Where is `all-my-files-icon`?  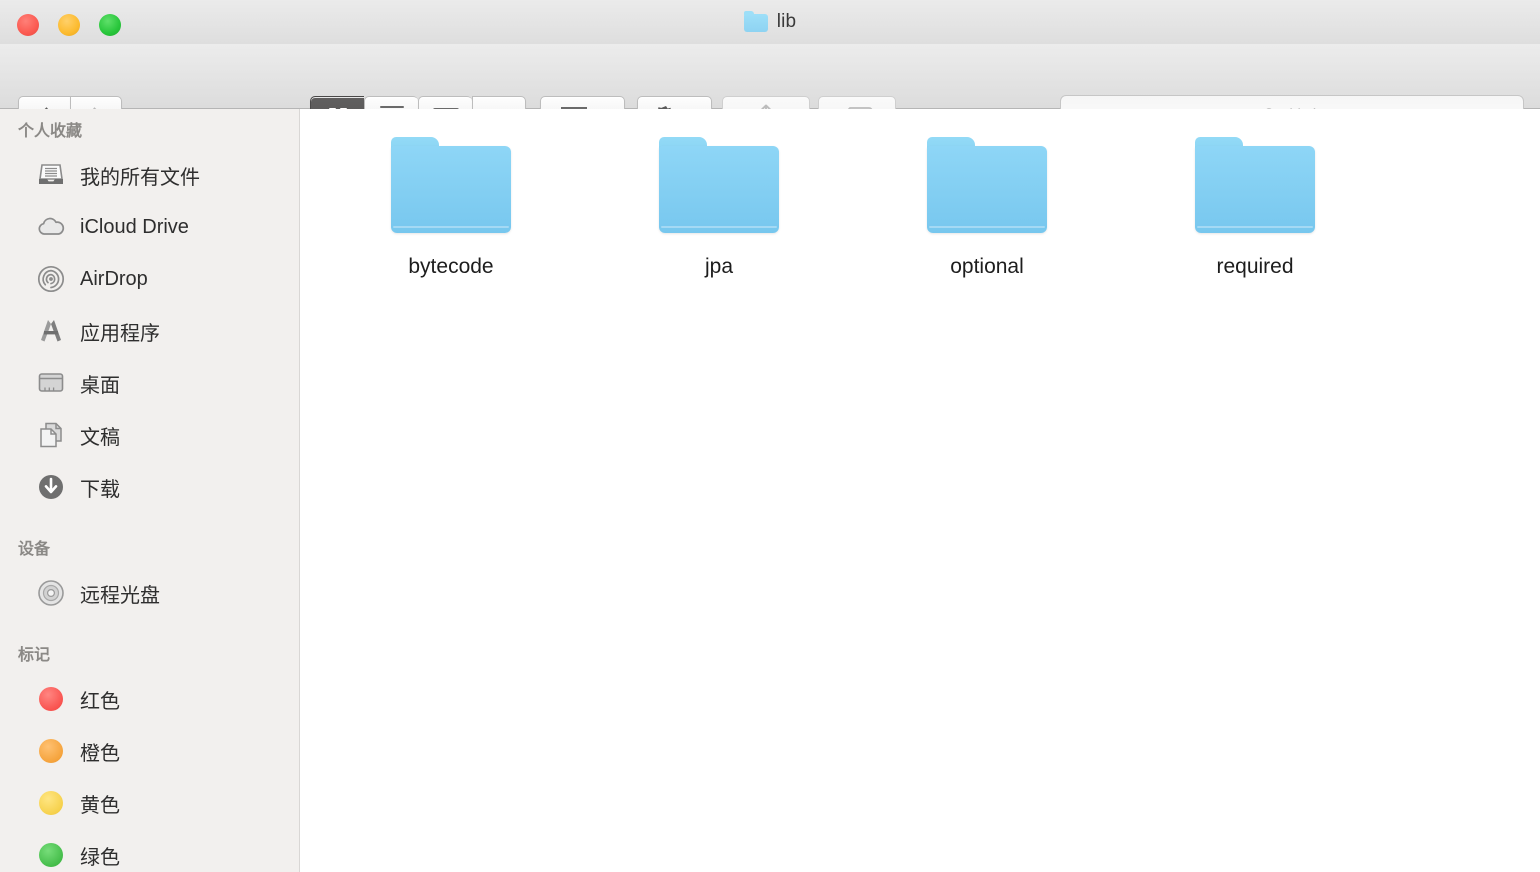 all-my-files-icon is located at coordinates (51, 175).